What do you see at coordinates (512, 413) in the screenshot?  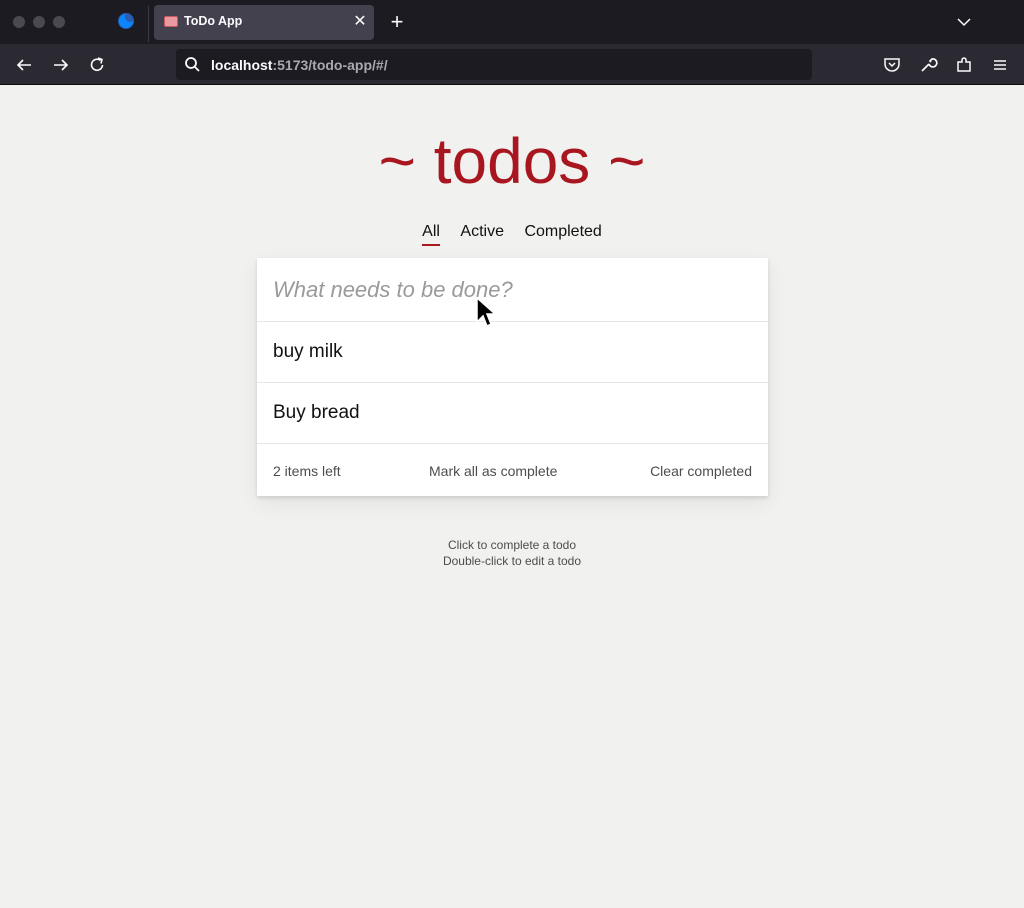 I see `todo-item: Buy bread` at bounding box center [512, 413].